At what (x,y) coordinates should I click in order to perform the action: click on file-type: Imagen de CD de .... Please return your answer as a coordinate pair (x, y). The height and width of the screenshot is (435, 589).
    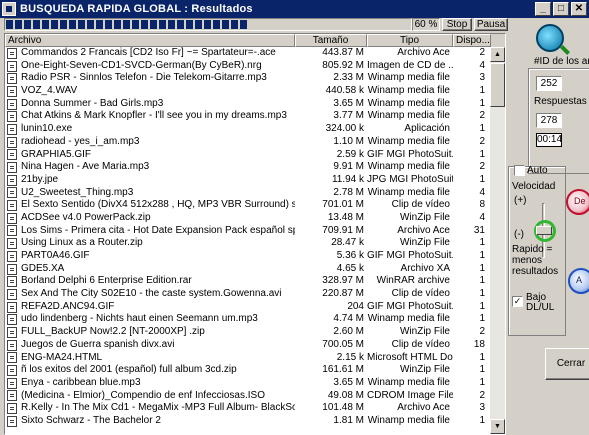
    Looking at the image, I should click on (410, 65).